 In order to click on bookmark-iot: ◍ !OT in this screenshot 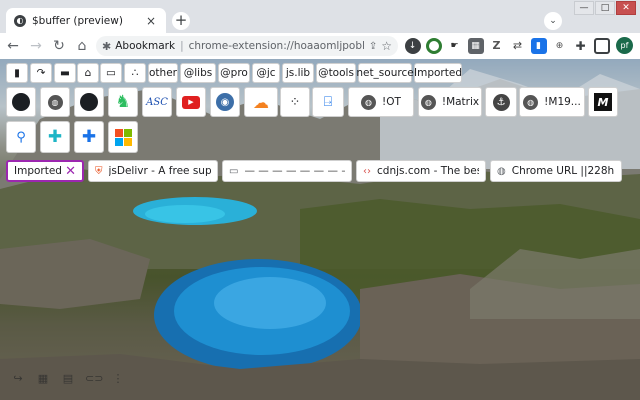, I will do `click(381, 102)`.